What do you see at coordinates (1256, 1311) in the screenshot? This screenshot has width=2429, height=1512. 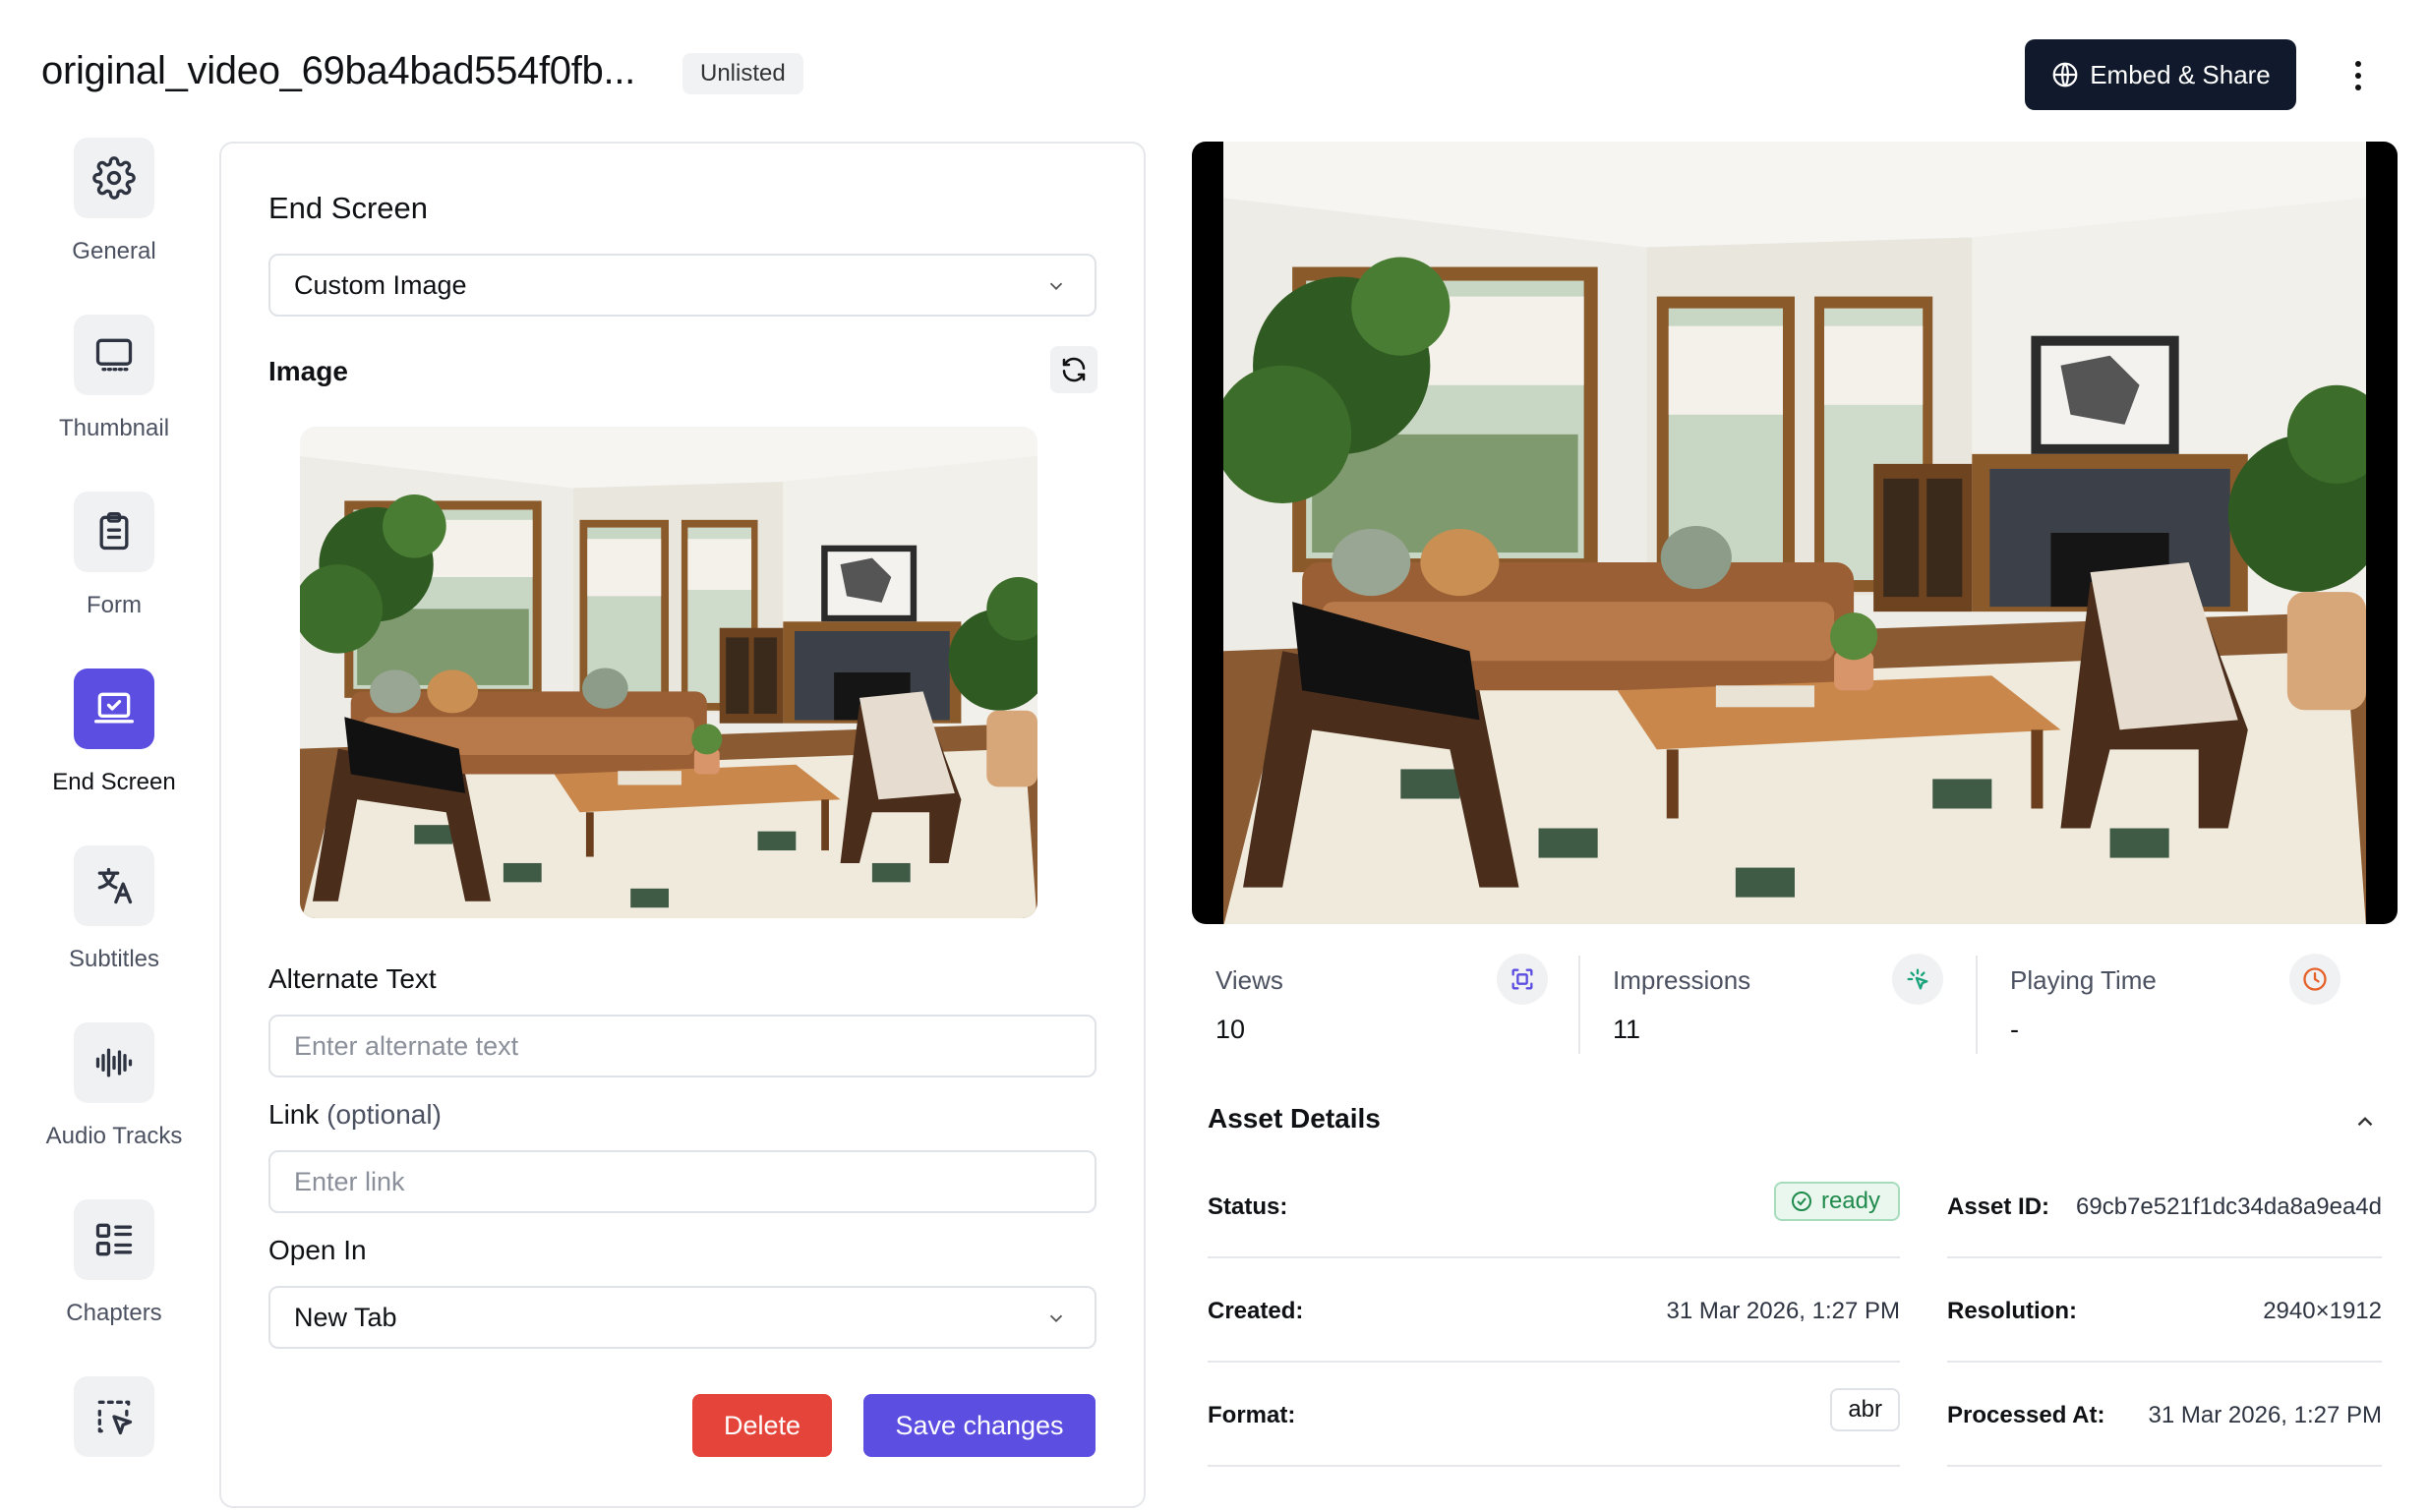 I see `created-label: Created:` at bounding box center [1256, 1311].